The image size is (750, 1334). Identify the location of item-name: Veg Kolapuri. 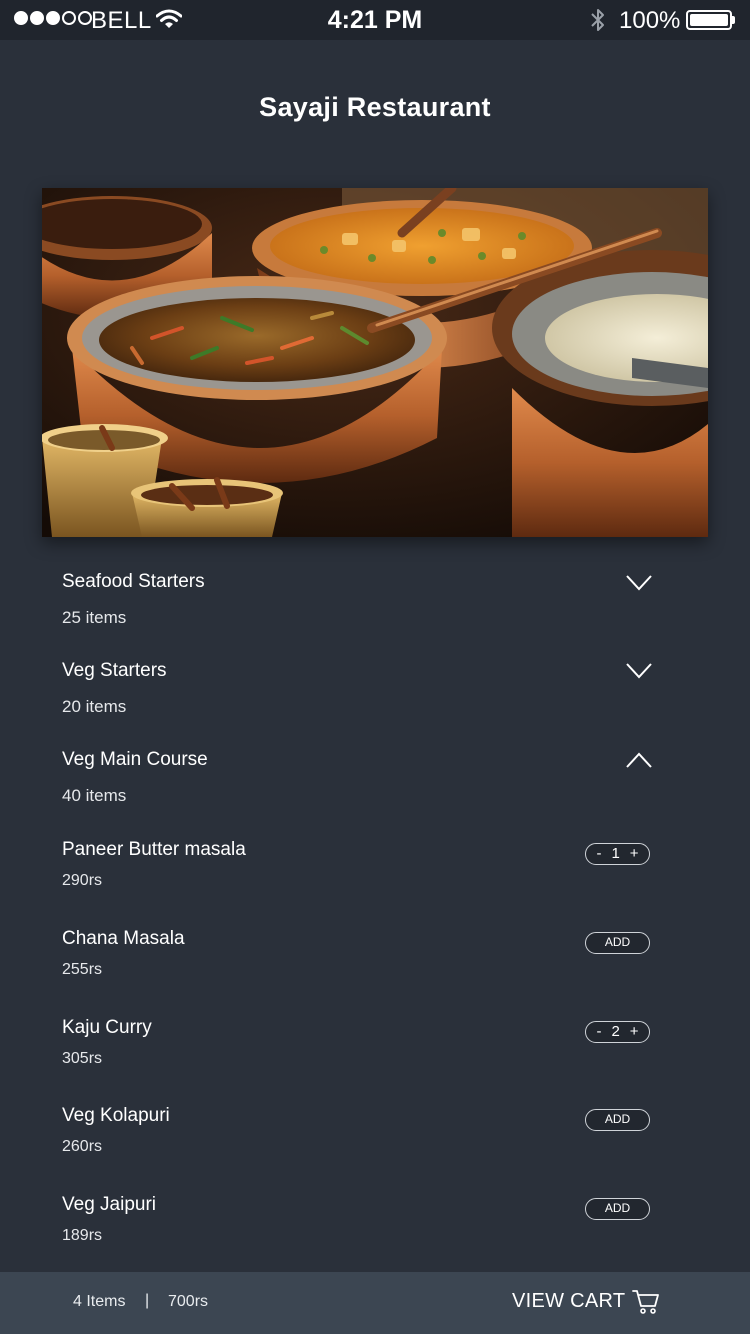
(116, 1115).